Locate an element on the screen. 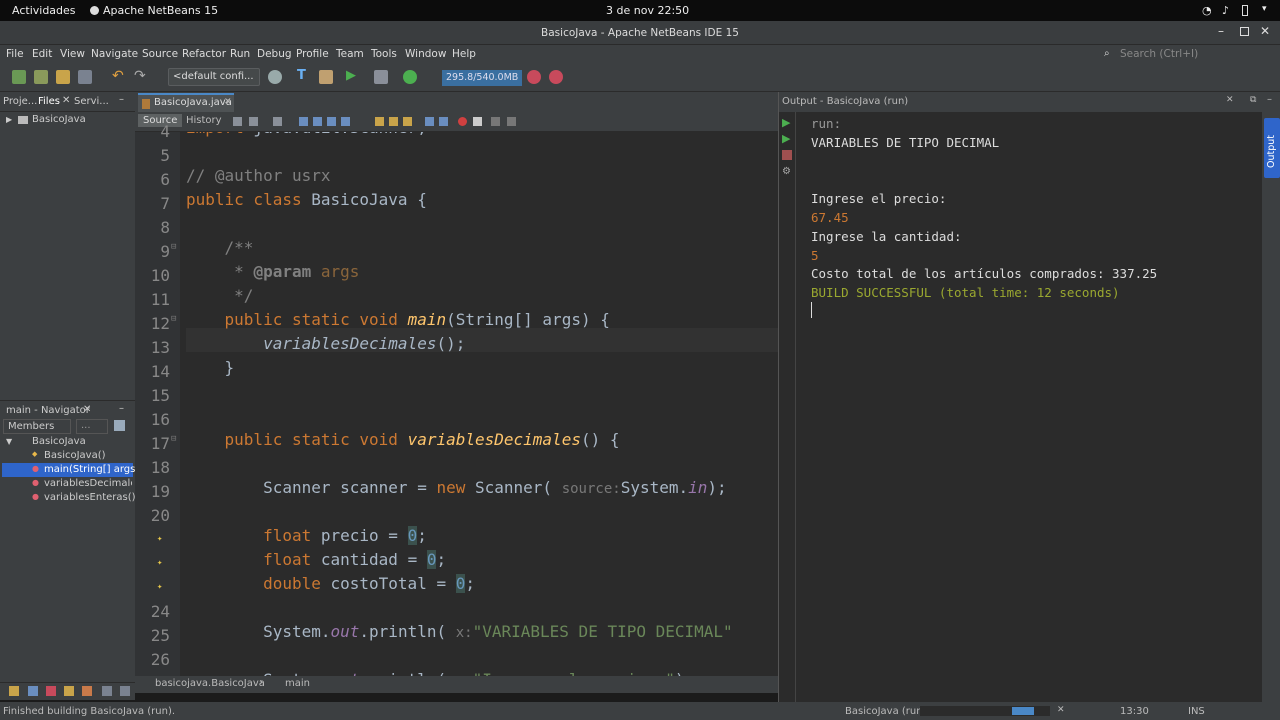 This screenshot has width=1280, height=720. rerun-customize-icon: ▶ is located at coordinates (786, 138).